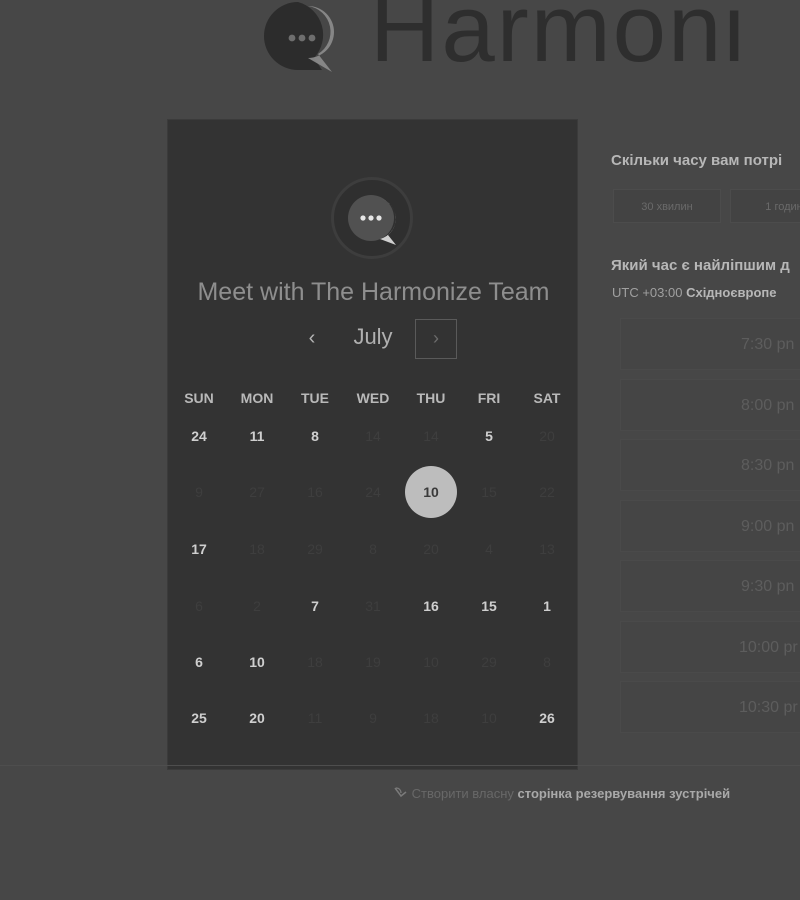 Image resolution: width=800 pixels, height=900 pixels. What do you see at coordinates (710, 465) in the screenshot?
I see `time-slot: 8:30 pn` at bounding box center [710, 465].